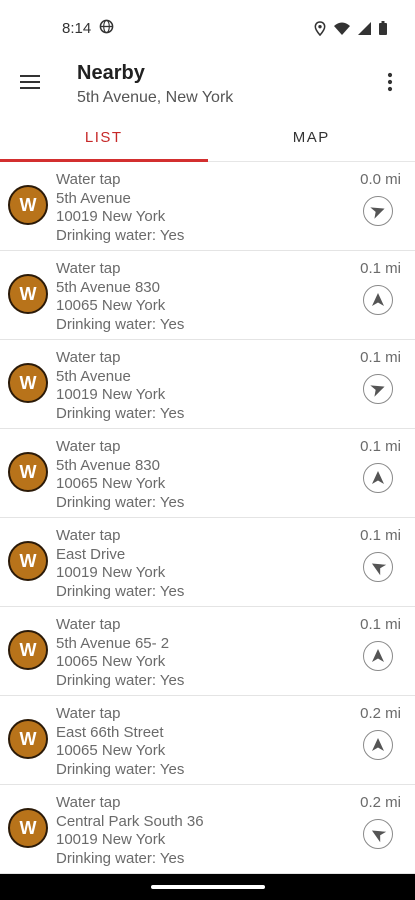 This screenshot has width=415, height=900. I want to click on status-right, so click(350, 28).